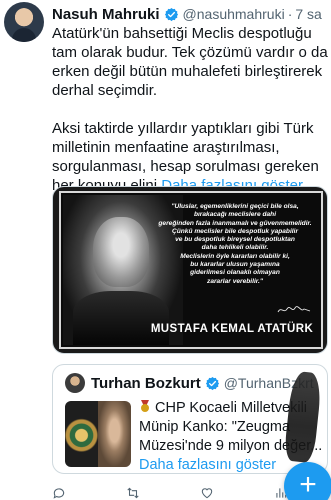  I want to click on quote-line: bırakacağı meclislere dahi, so click(235, 215).